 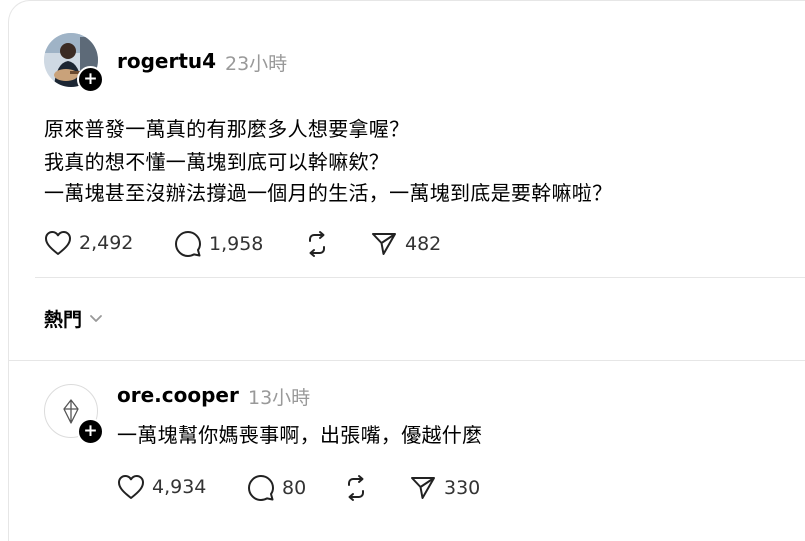 I want to click on reply-text: 一萬塊幫你媽喪事啊，出張嘴，優越什麼, so click(x=300, y=435).